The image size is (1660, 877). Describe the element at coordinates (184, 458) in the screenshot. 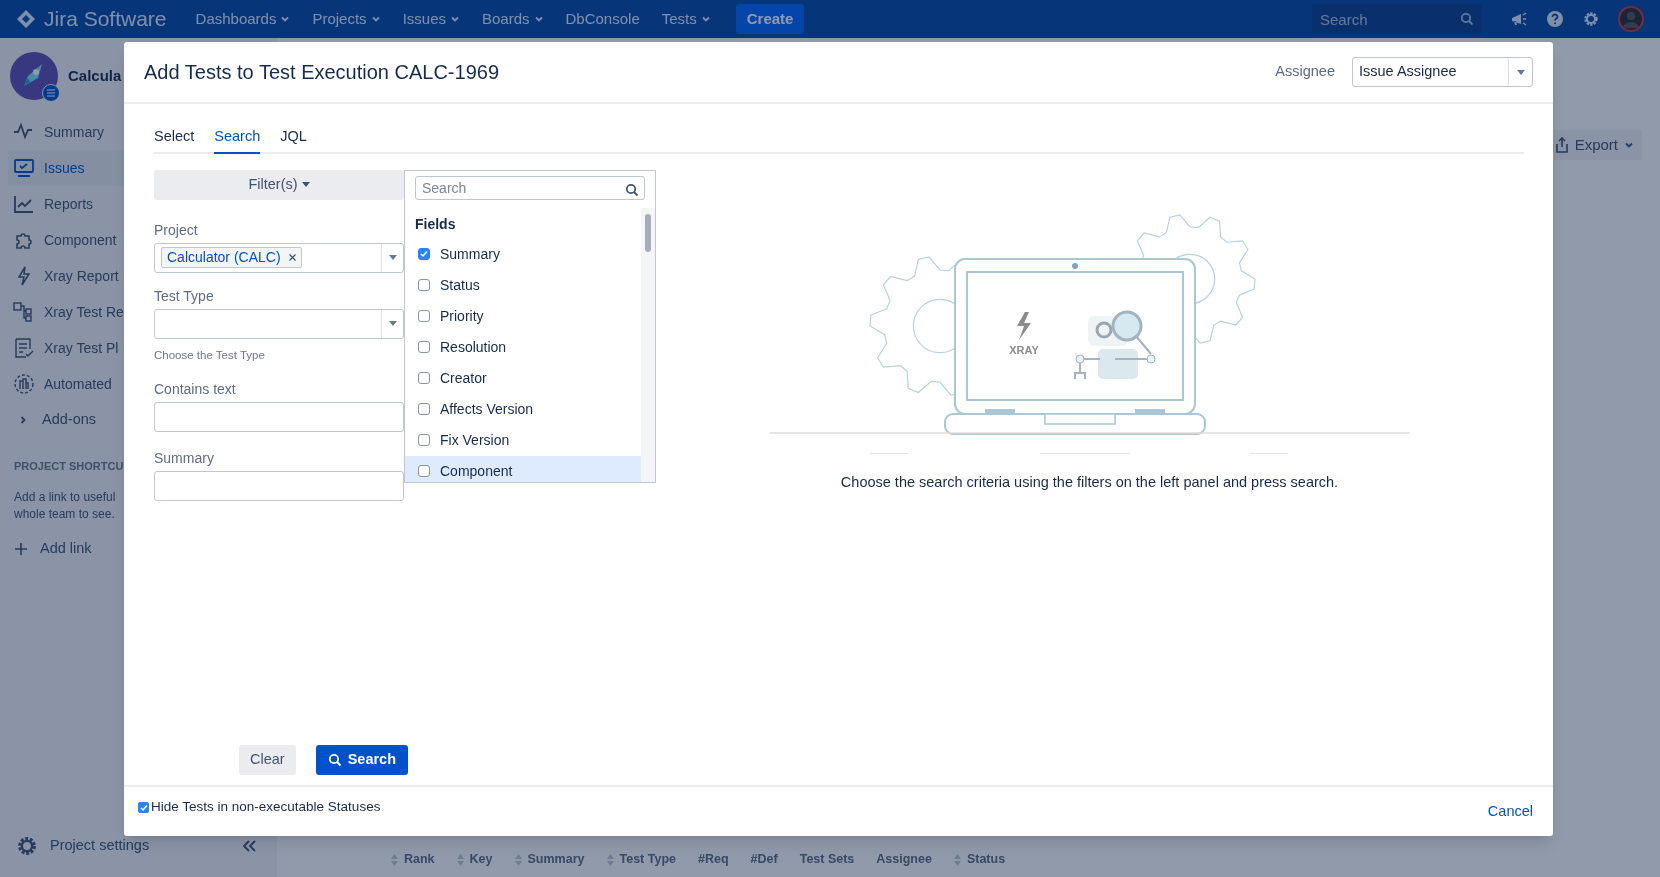

I see `field-label: Summary` at that location.